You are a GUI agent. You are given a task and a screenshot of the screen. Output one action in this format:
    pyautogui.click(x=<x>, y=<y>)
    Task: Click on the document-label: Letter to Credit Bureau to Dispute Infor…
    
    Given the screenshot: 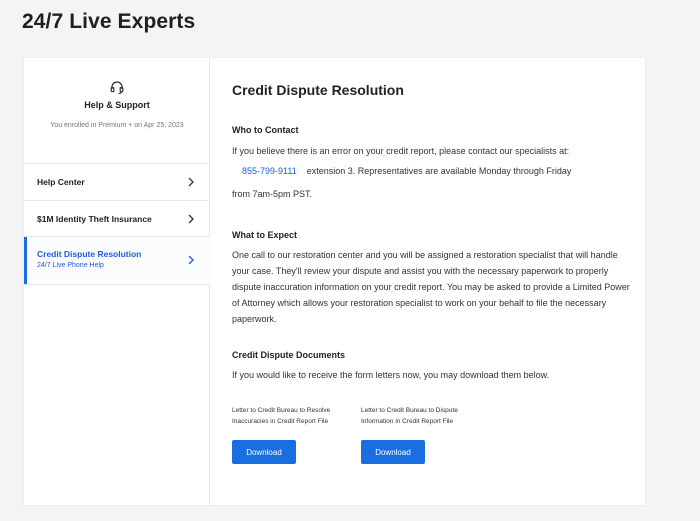 What is the action you would take?
    pyautogui.click(x=409, y=416)
    